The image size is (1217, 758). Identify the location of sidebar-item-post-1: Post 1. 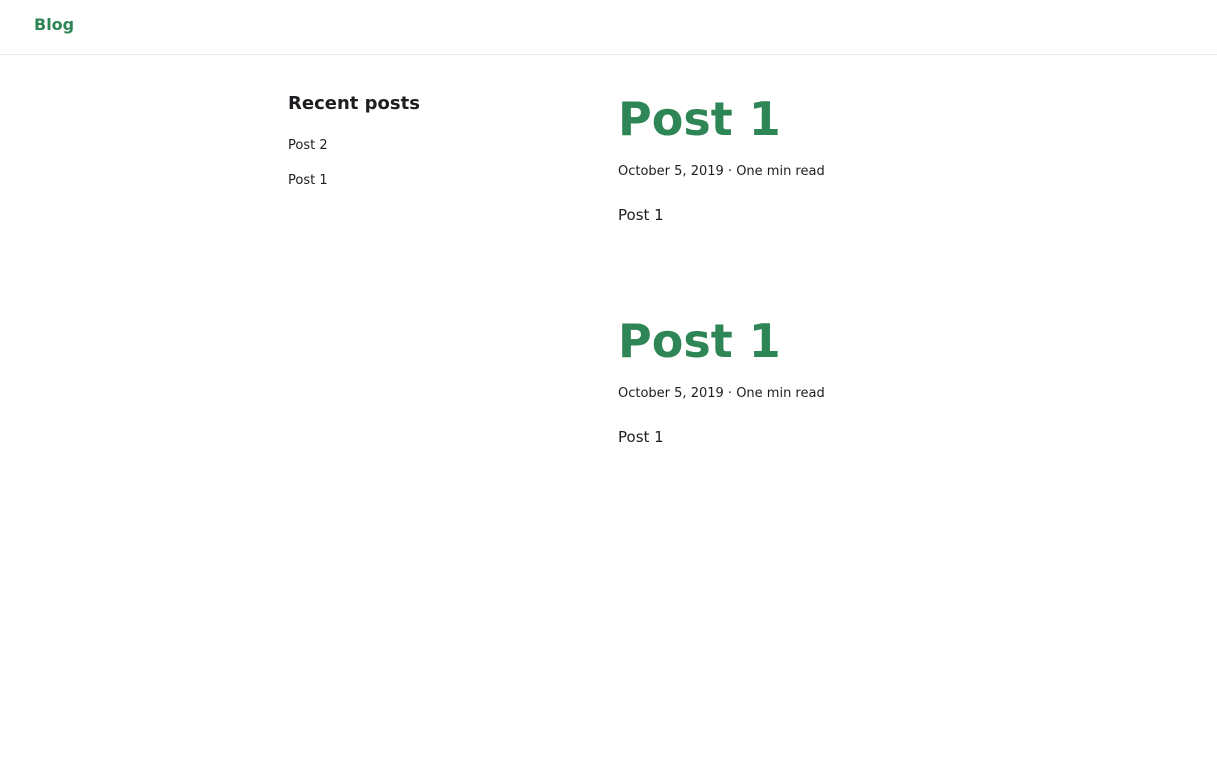
(308, 180).